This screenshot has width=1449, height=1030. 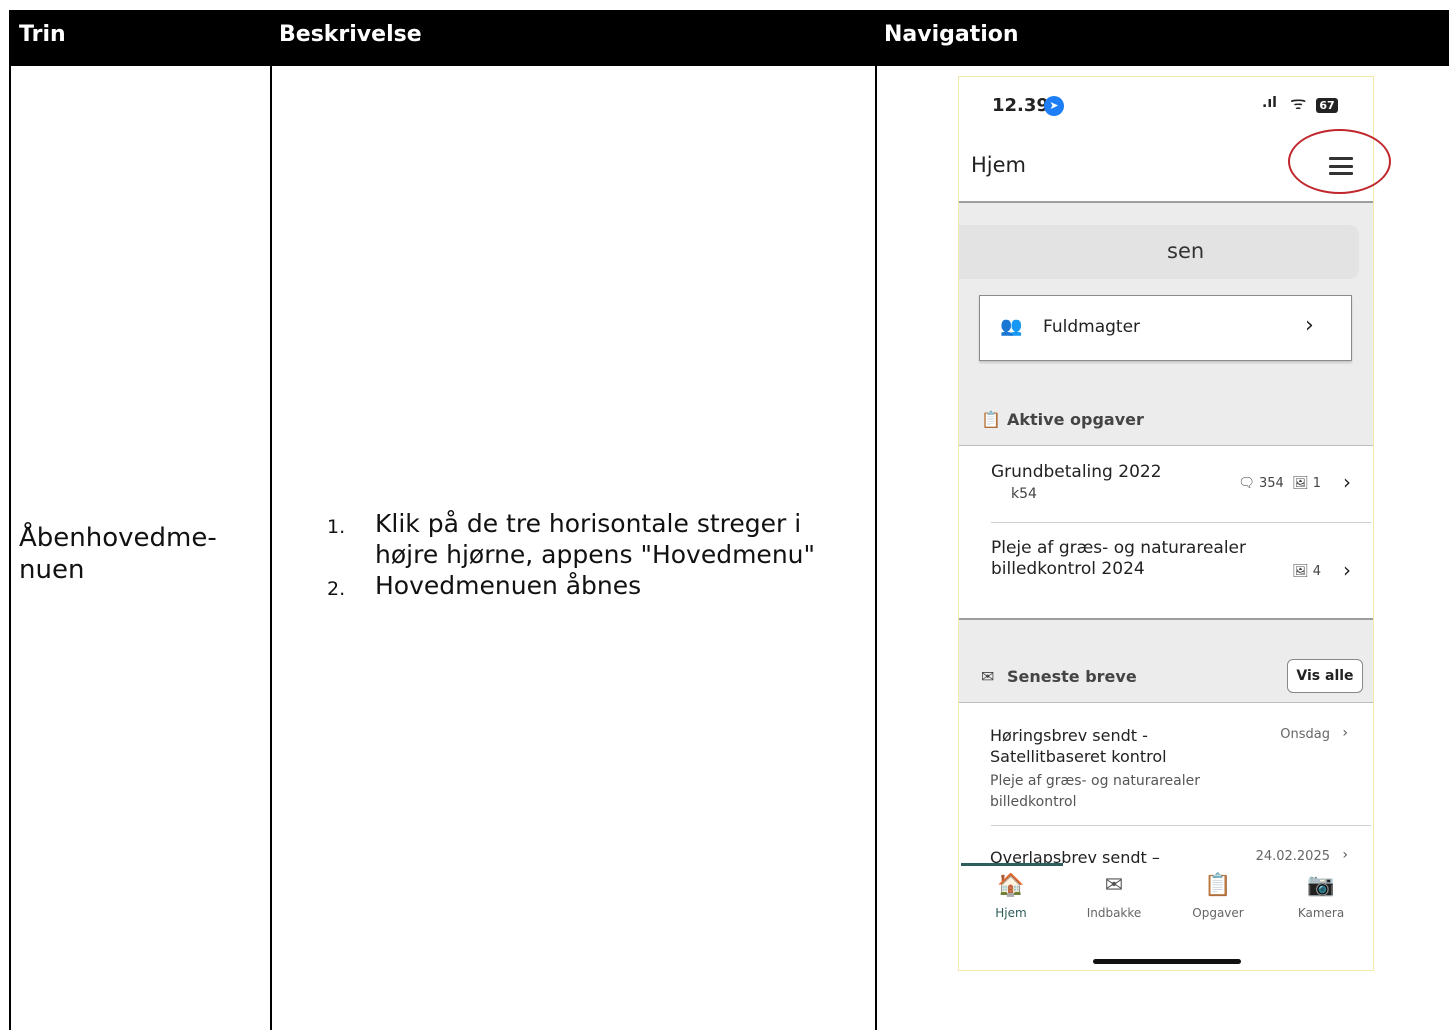 What do you see at coordinates (1011, 326) in the screenshot?
I see `people-icon: 👥` at bounding box center [1011, 326].